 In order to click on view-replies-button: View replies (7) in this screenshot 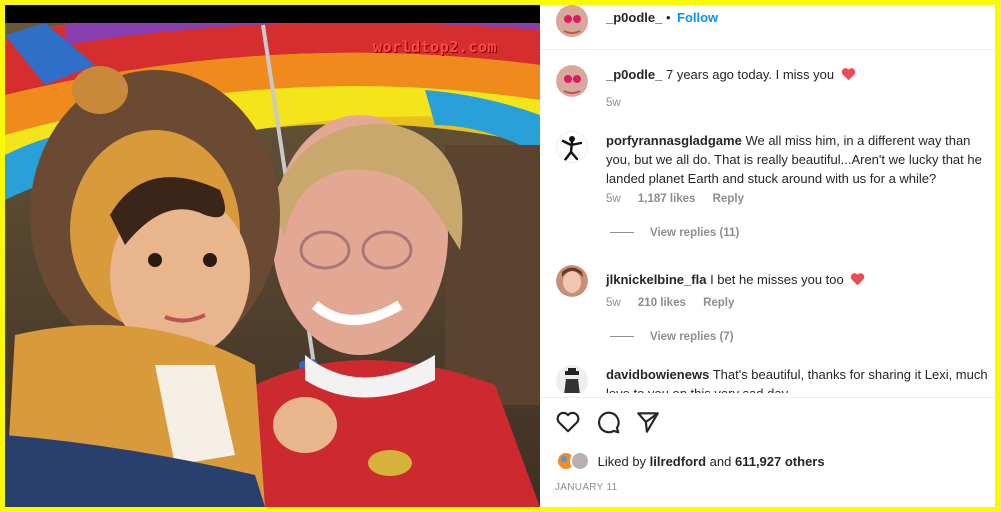, I will do `click(672, 337)`.